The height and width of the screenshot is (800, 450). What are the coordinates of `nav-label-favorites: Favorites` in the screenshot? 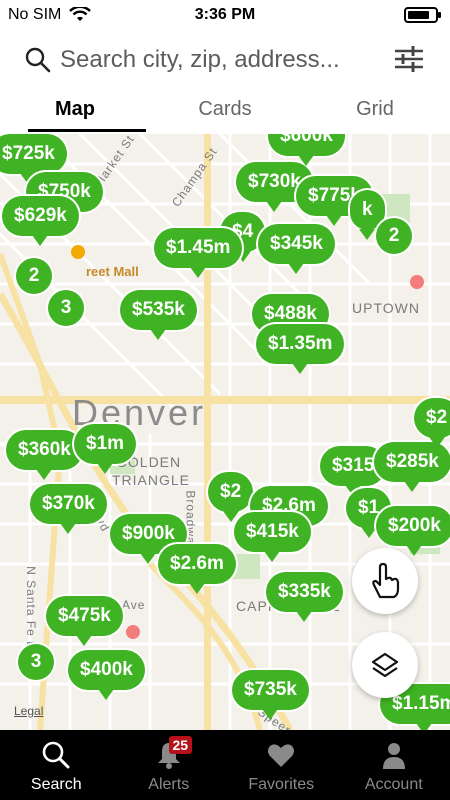 It's located at (281, 784).